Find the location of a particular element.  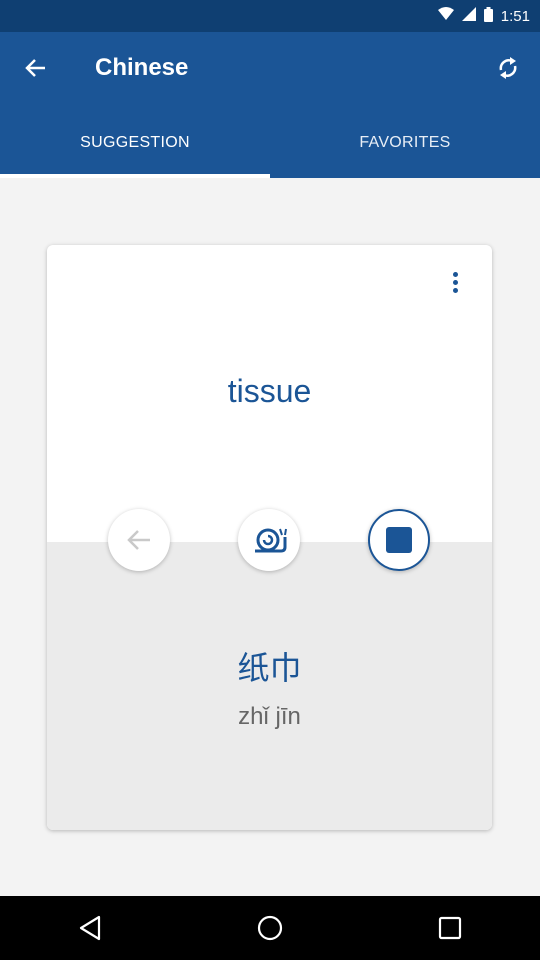

system-nav-bar is located at coordinates (270, 928).